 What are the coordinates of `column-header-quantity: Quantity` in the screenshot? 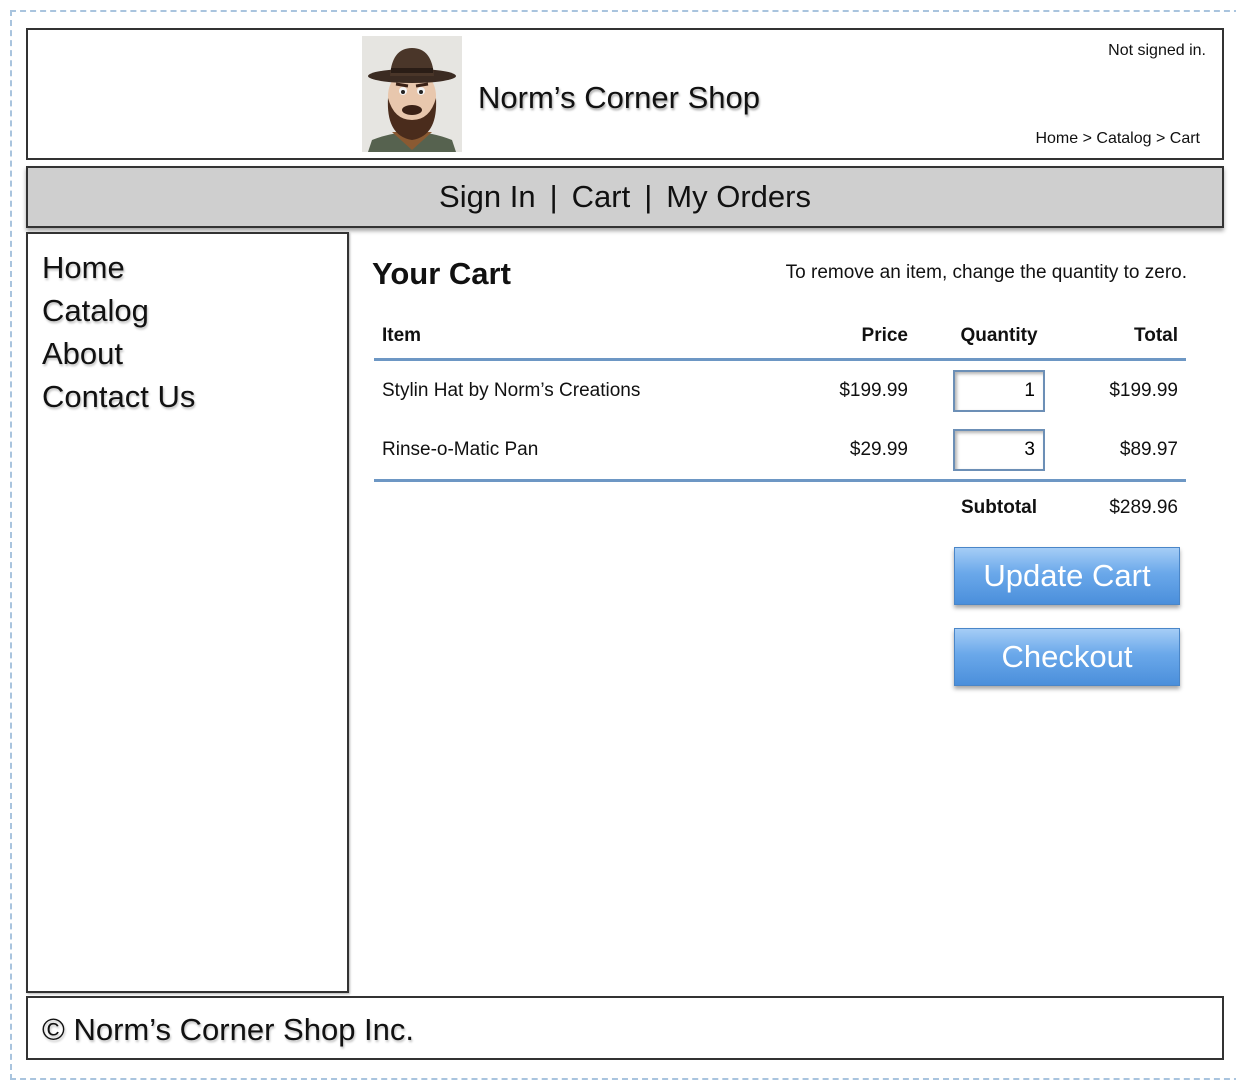 It's located at (999, 337).